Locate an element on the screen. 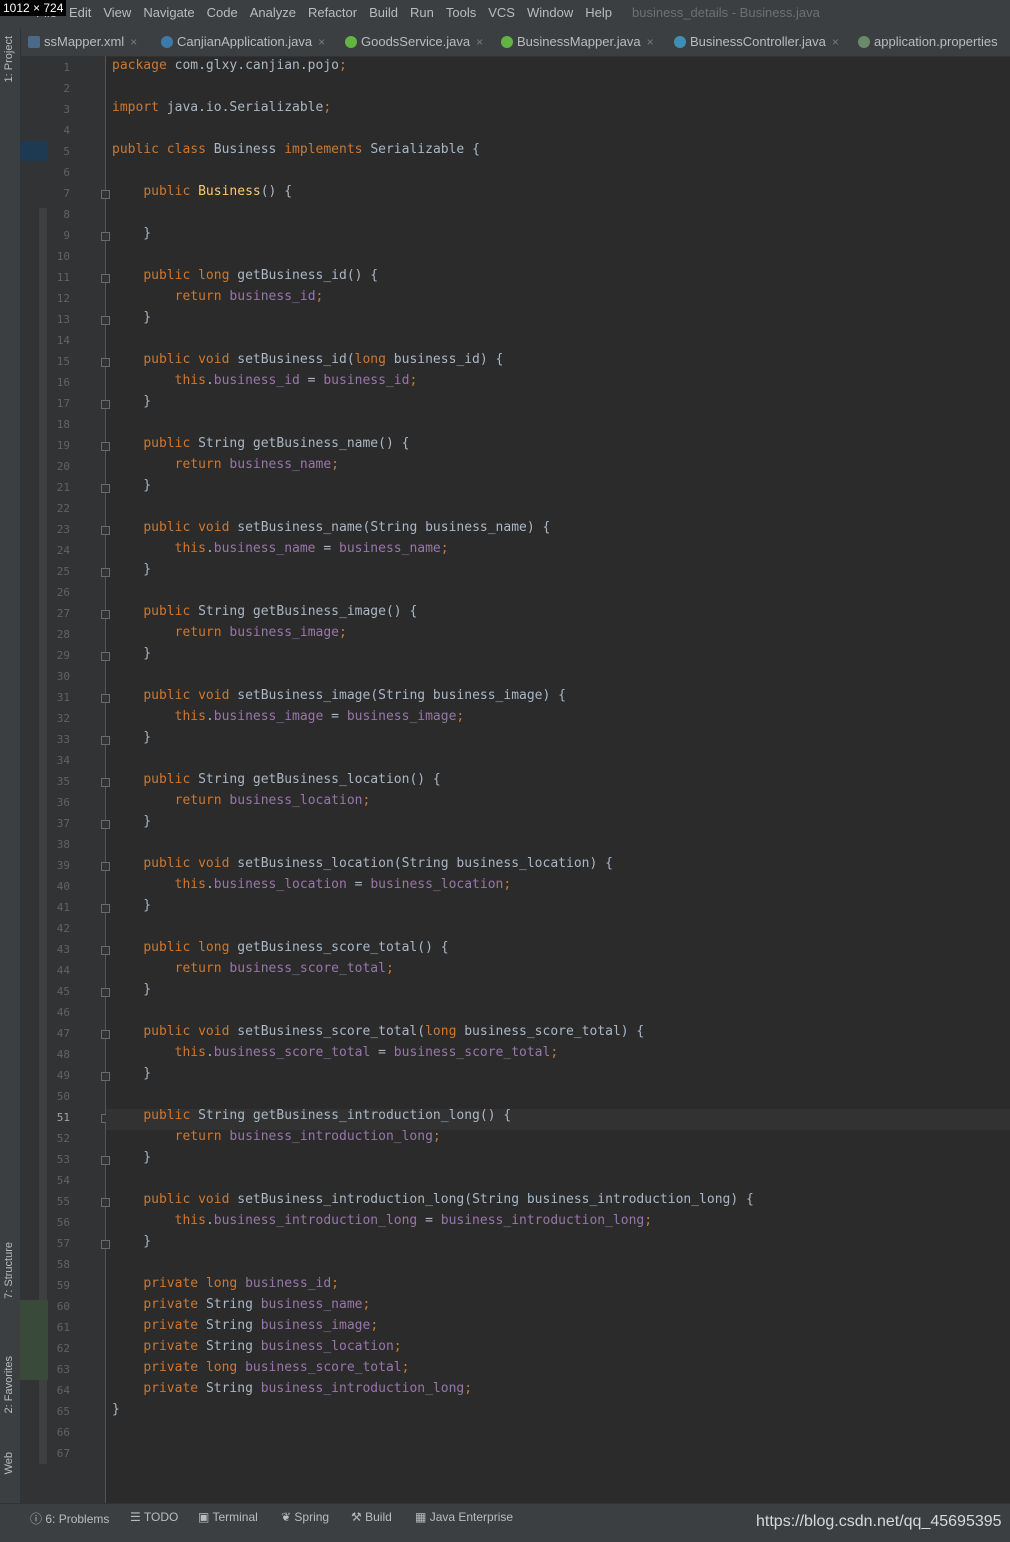 The width and height of the screenshot is (1010, 1542). line-number: 44 is located at coordinates (63, 970).